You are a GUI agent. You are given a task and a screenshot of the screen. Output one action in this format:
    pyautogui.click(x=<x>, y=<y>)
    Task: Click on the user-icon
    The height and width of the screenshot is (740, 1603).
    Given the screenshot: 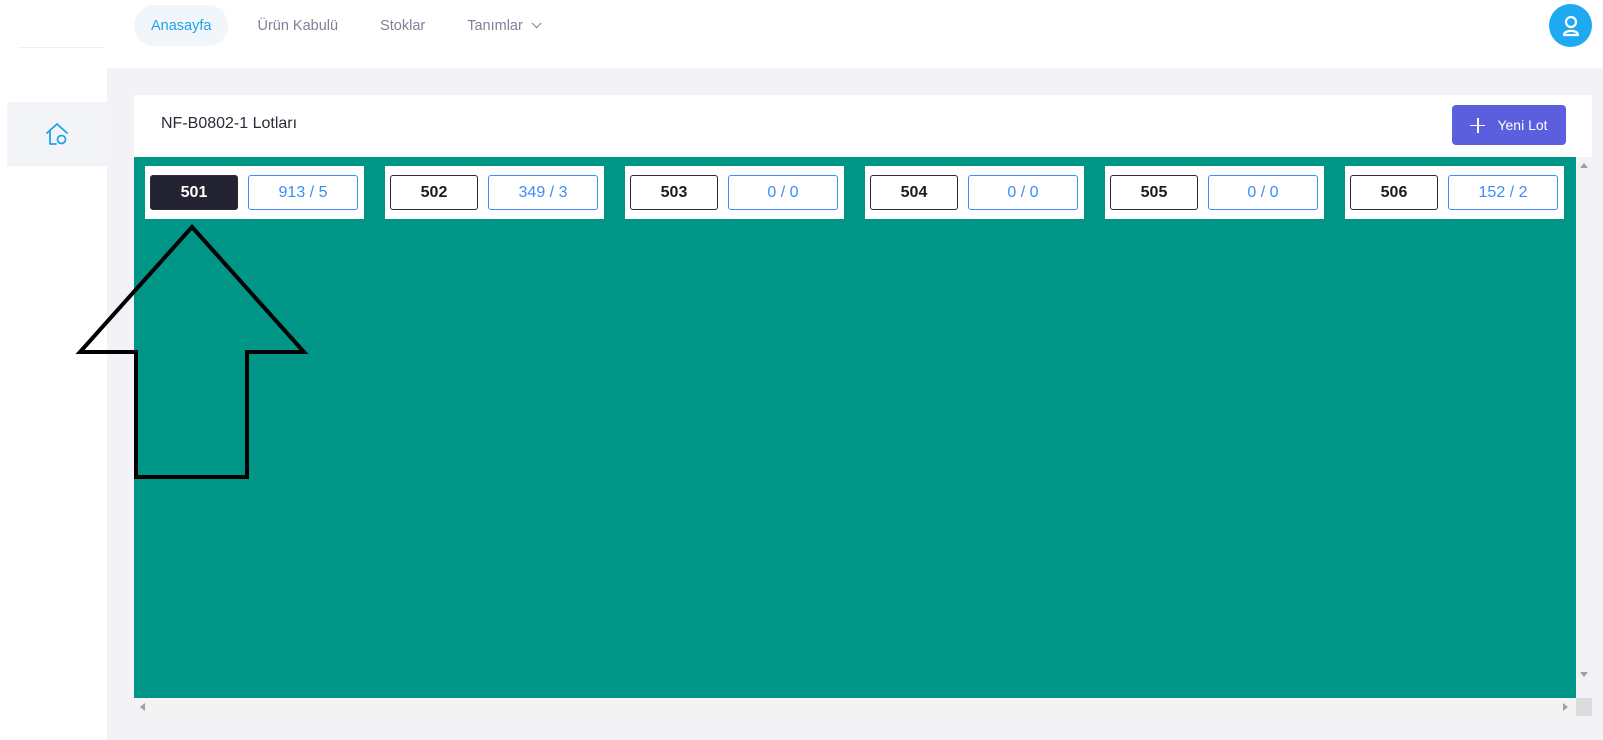 What is the action you would take?
    pyautogui.click(x=1570, y=25)
    